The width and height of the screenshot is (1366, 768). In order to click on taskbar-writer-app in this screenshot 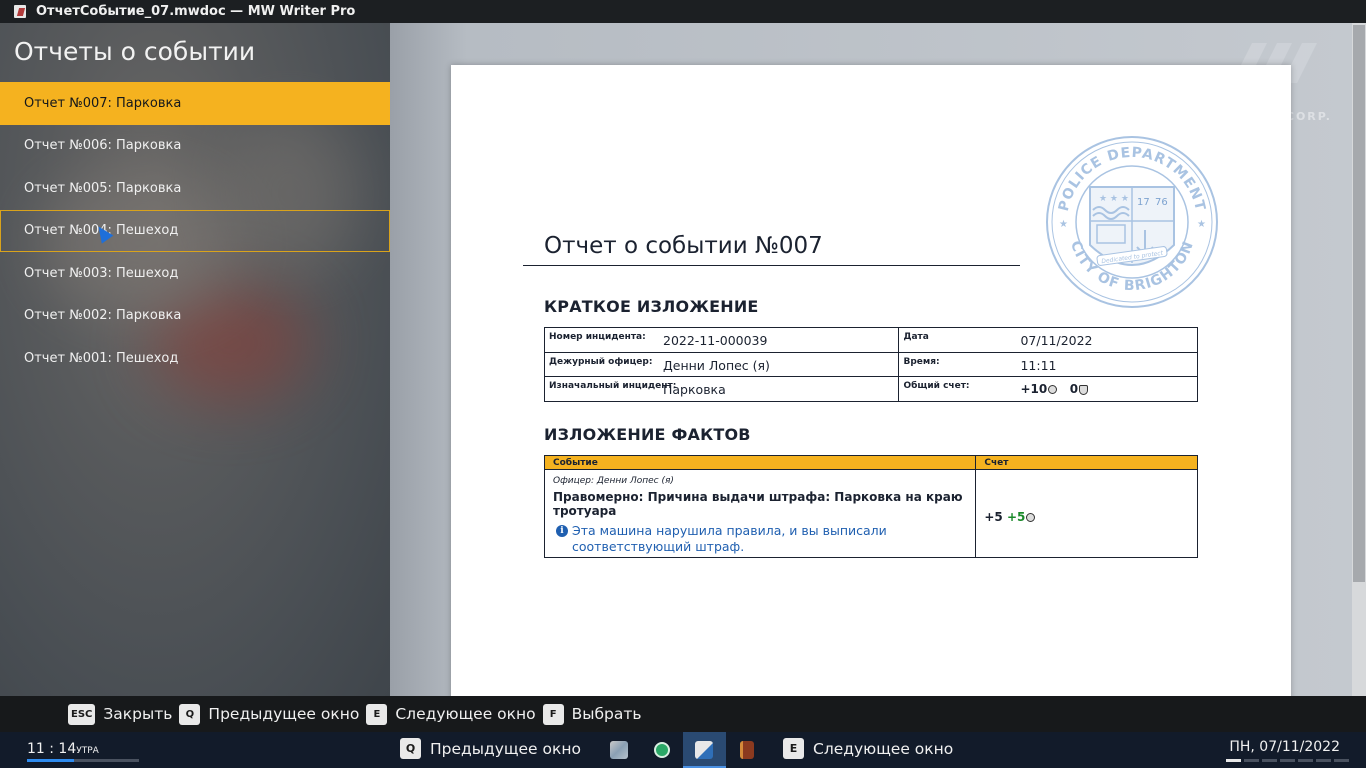, I will do `click(704, 750)`.